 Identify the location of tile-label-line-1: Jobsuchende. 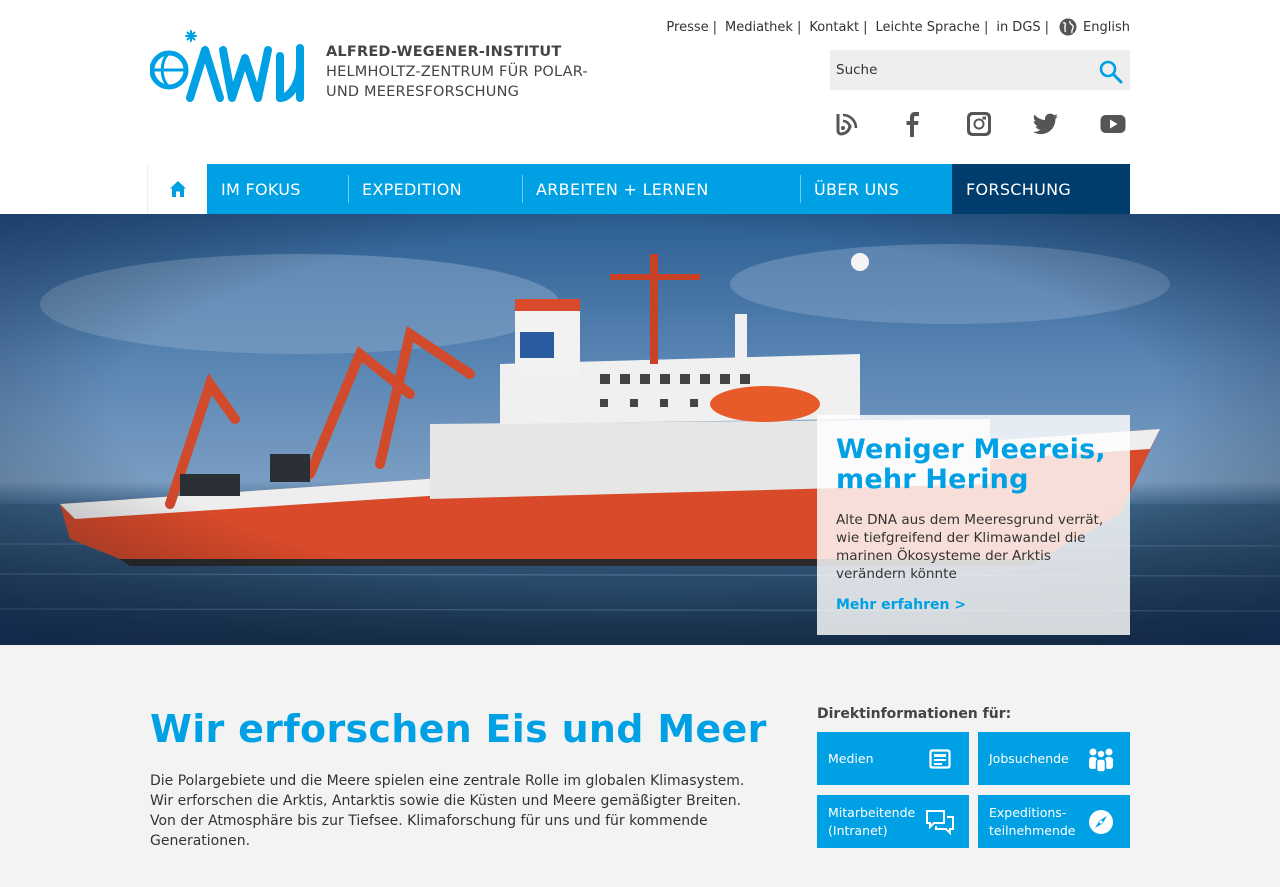
(1029, 758).